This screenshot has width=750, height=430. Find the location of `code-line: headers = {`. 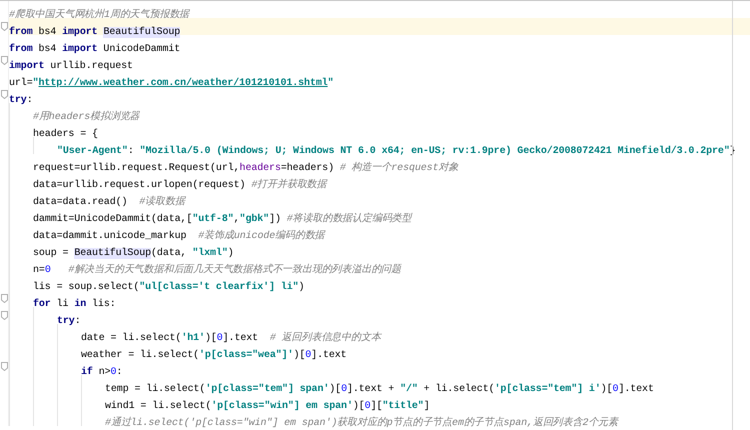

code-line: headers = { is located at coordinates (66, 132).